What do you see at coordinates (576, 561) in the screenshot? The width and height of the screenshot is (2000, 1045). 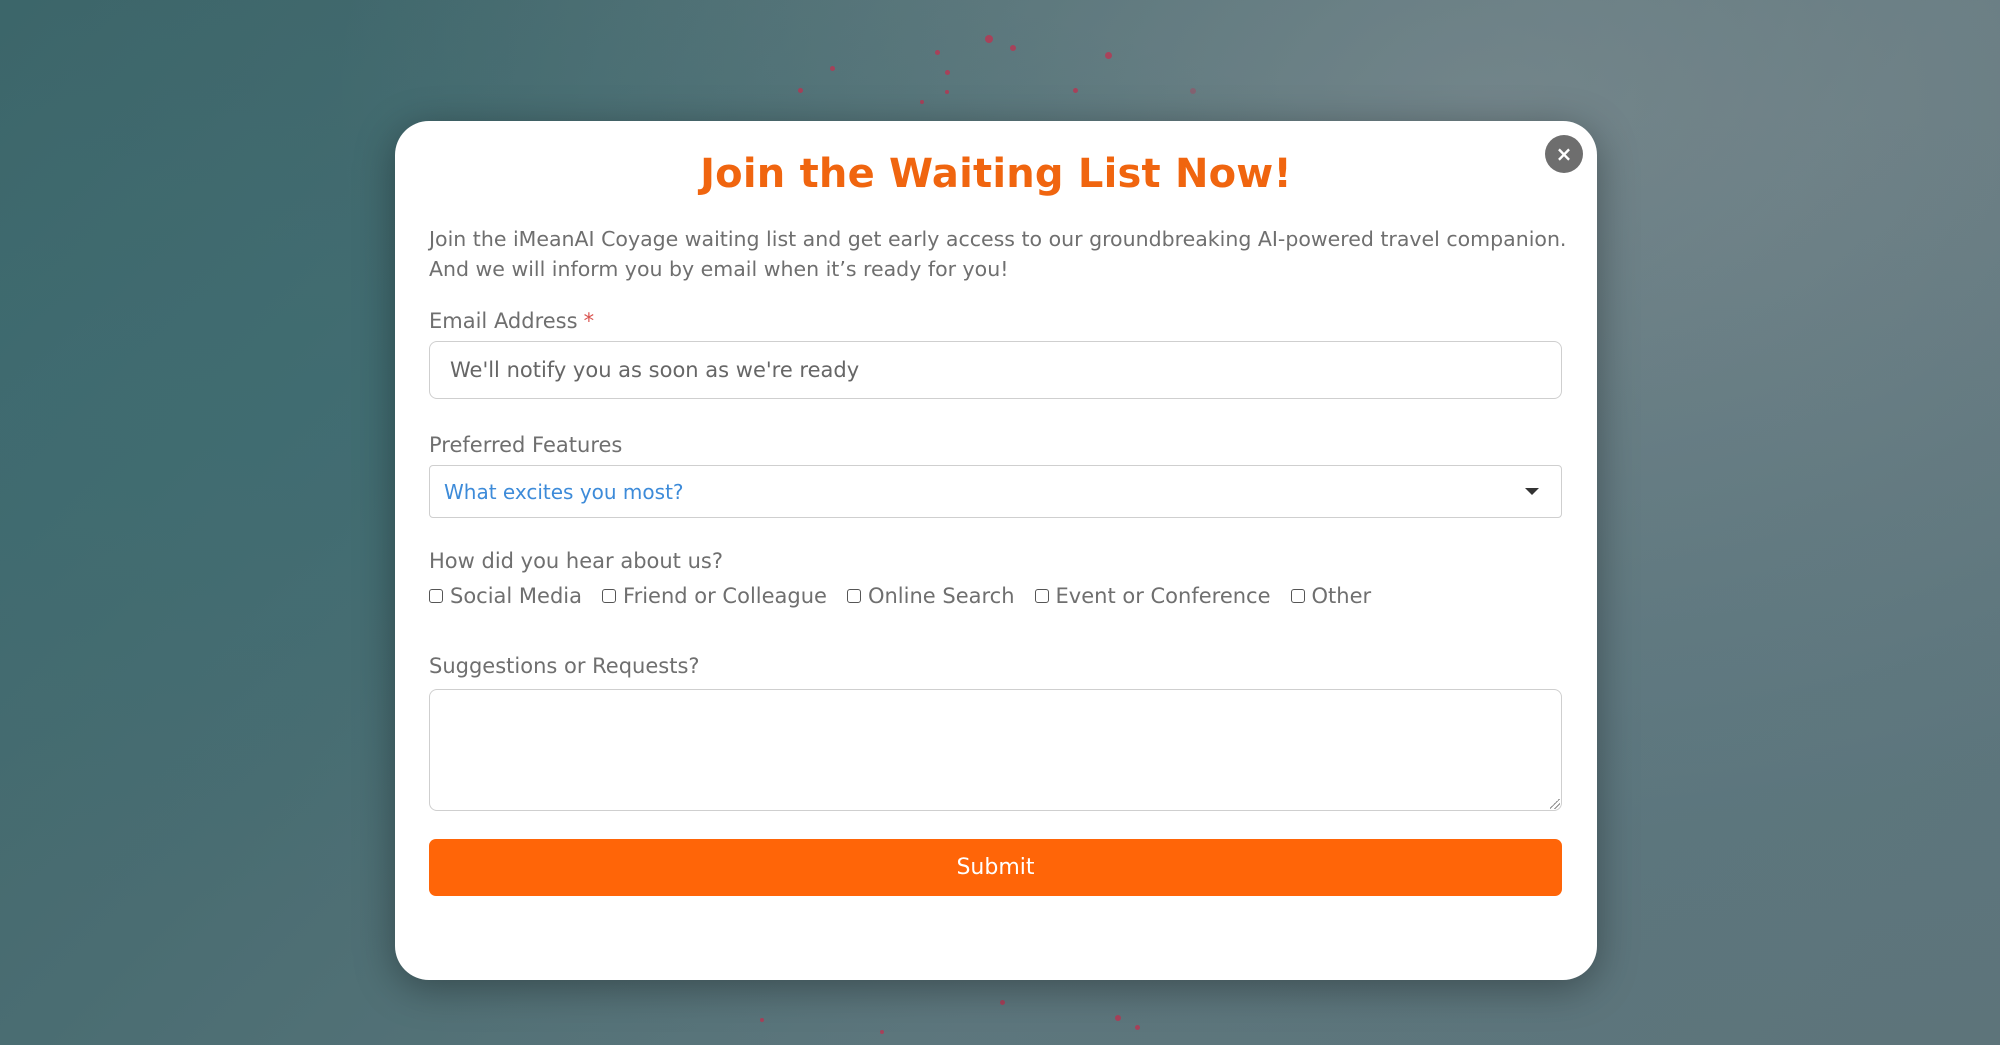 I see `source-label: How did you hear about us?` at bounding box center [576, 561].